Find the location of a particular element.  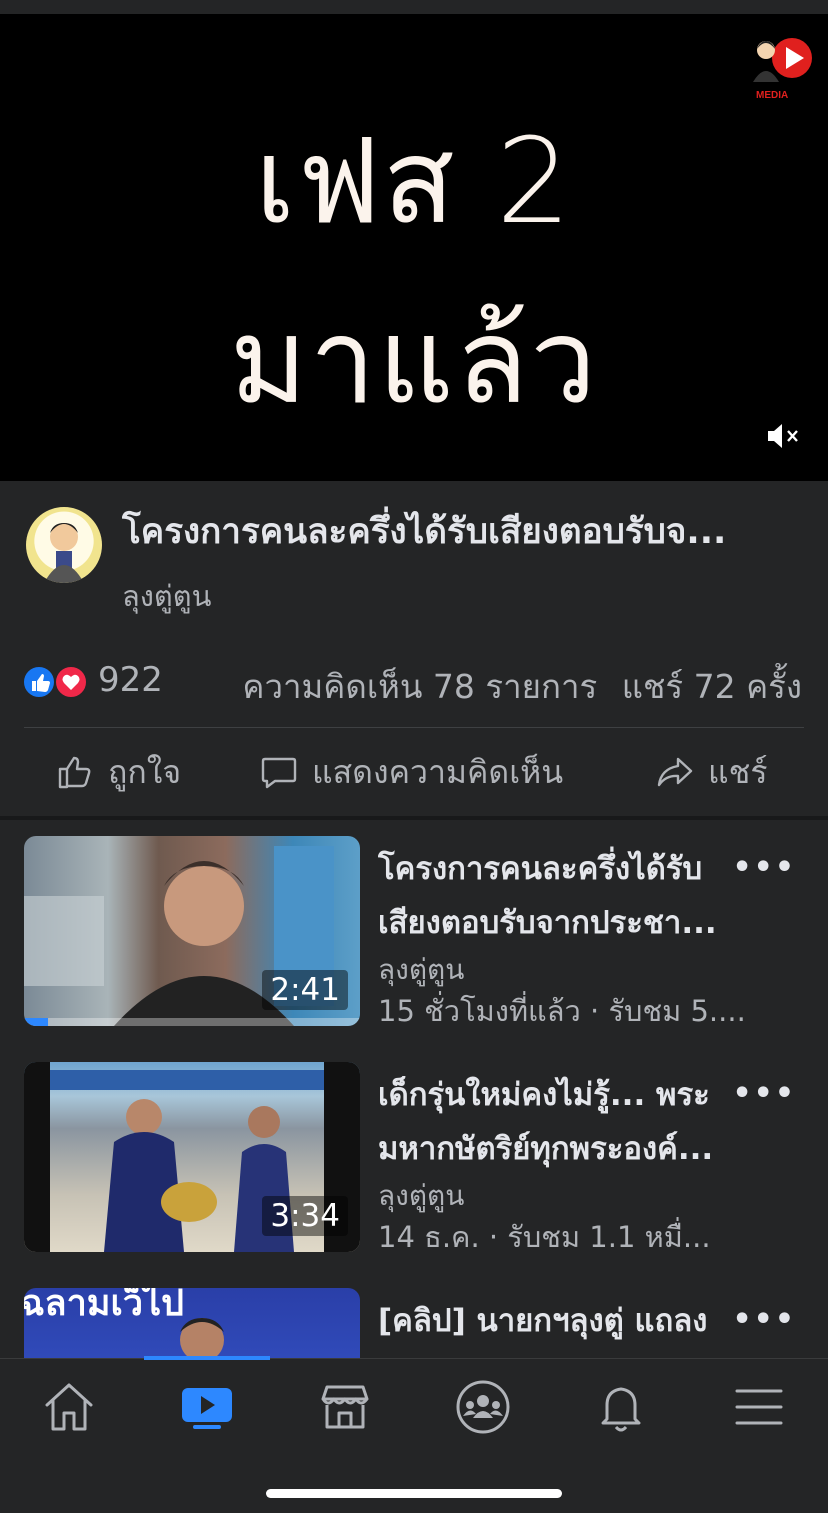

post-author: ลุงตู่ตูน is located at coordinates (166, 596).